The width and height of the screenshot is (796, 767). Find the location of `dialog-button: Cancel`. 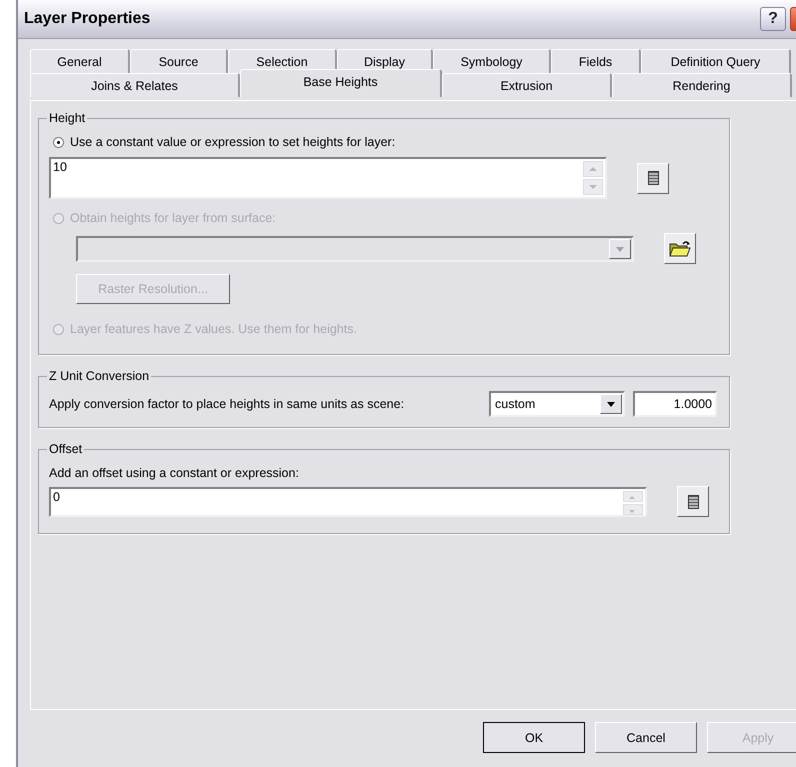

dialog-button: Cancel is located at coordinates (646, 737).